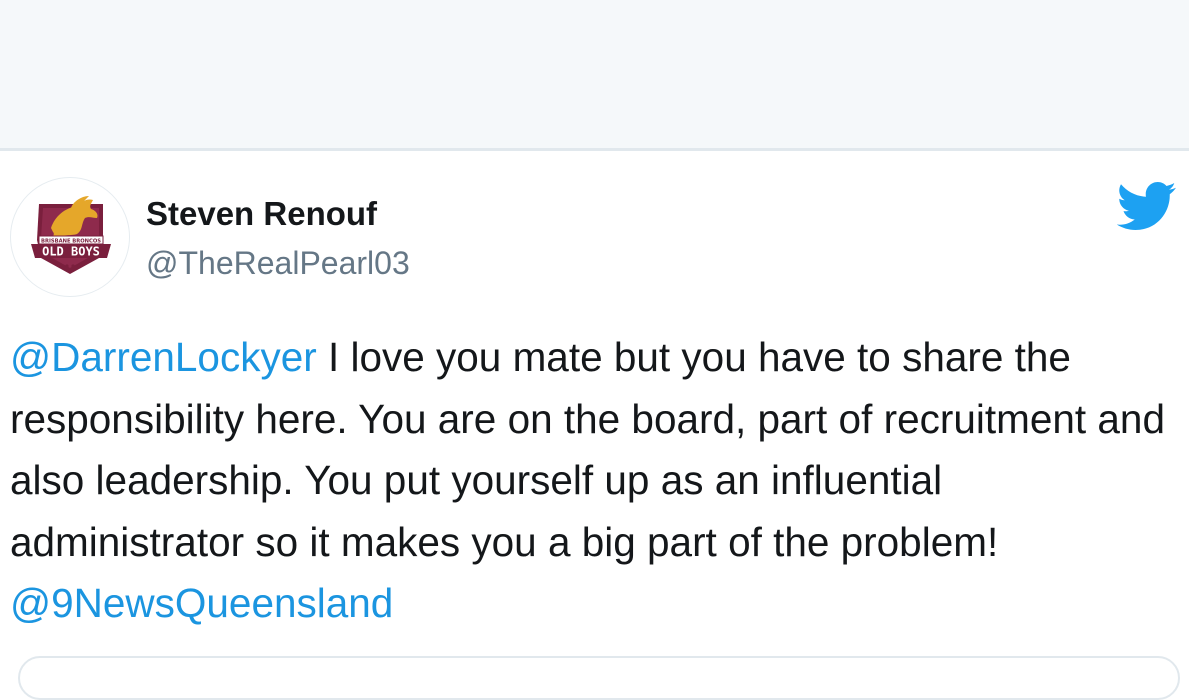 The width and height of the screenshot is (1189, 700). I want to click on avatar: BRISBANE BRONCOS OLD BOYS, so click(70, 237).